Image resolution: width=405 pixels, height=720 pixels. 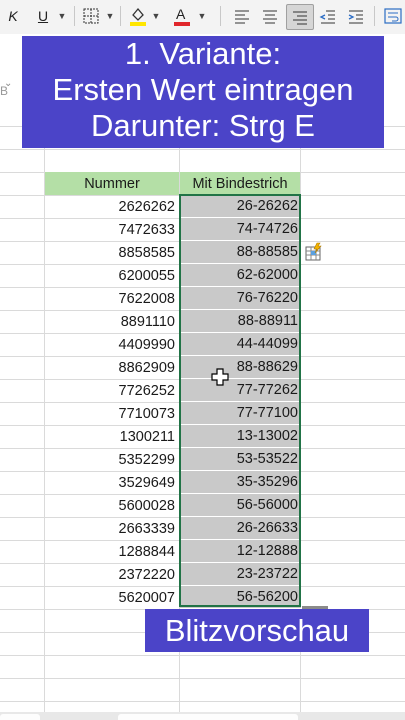 What do you see at coordinates (62, 16) in the screenshot?
I see `underline-dropdown-chevron-icon: ▼` at bounding box center [62, 16].